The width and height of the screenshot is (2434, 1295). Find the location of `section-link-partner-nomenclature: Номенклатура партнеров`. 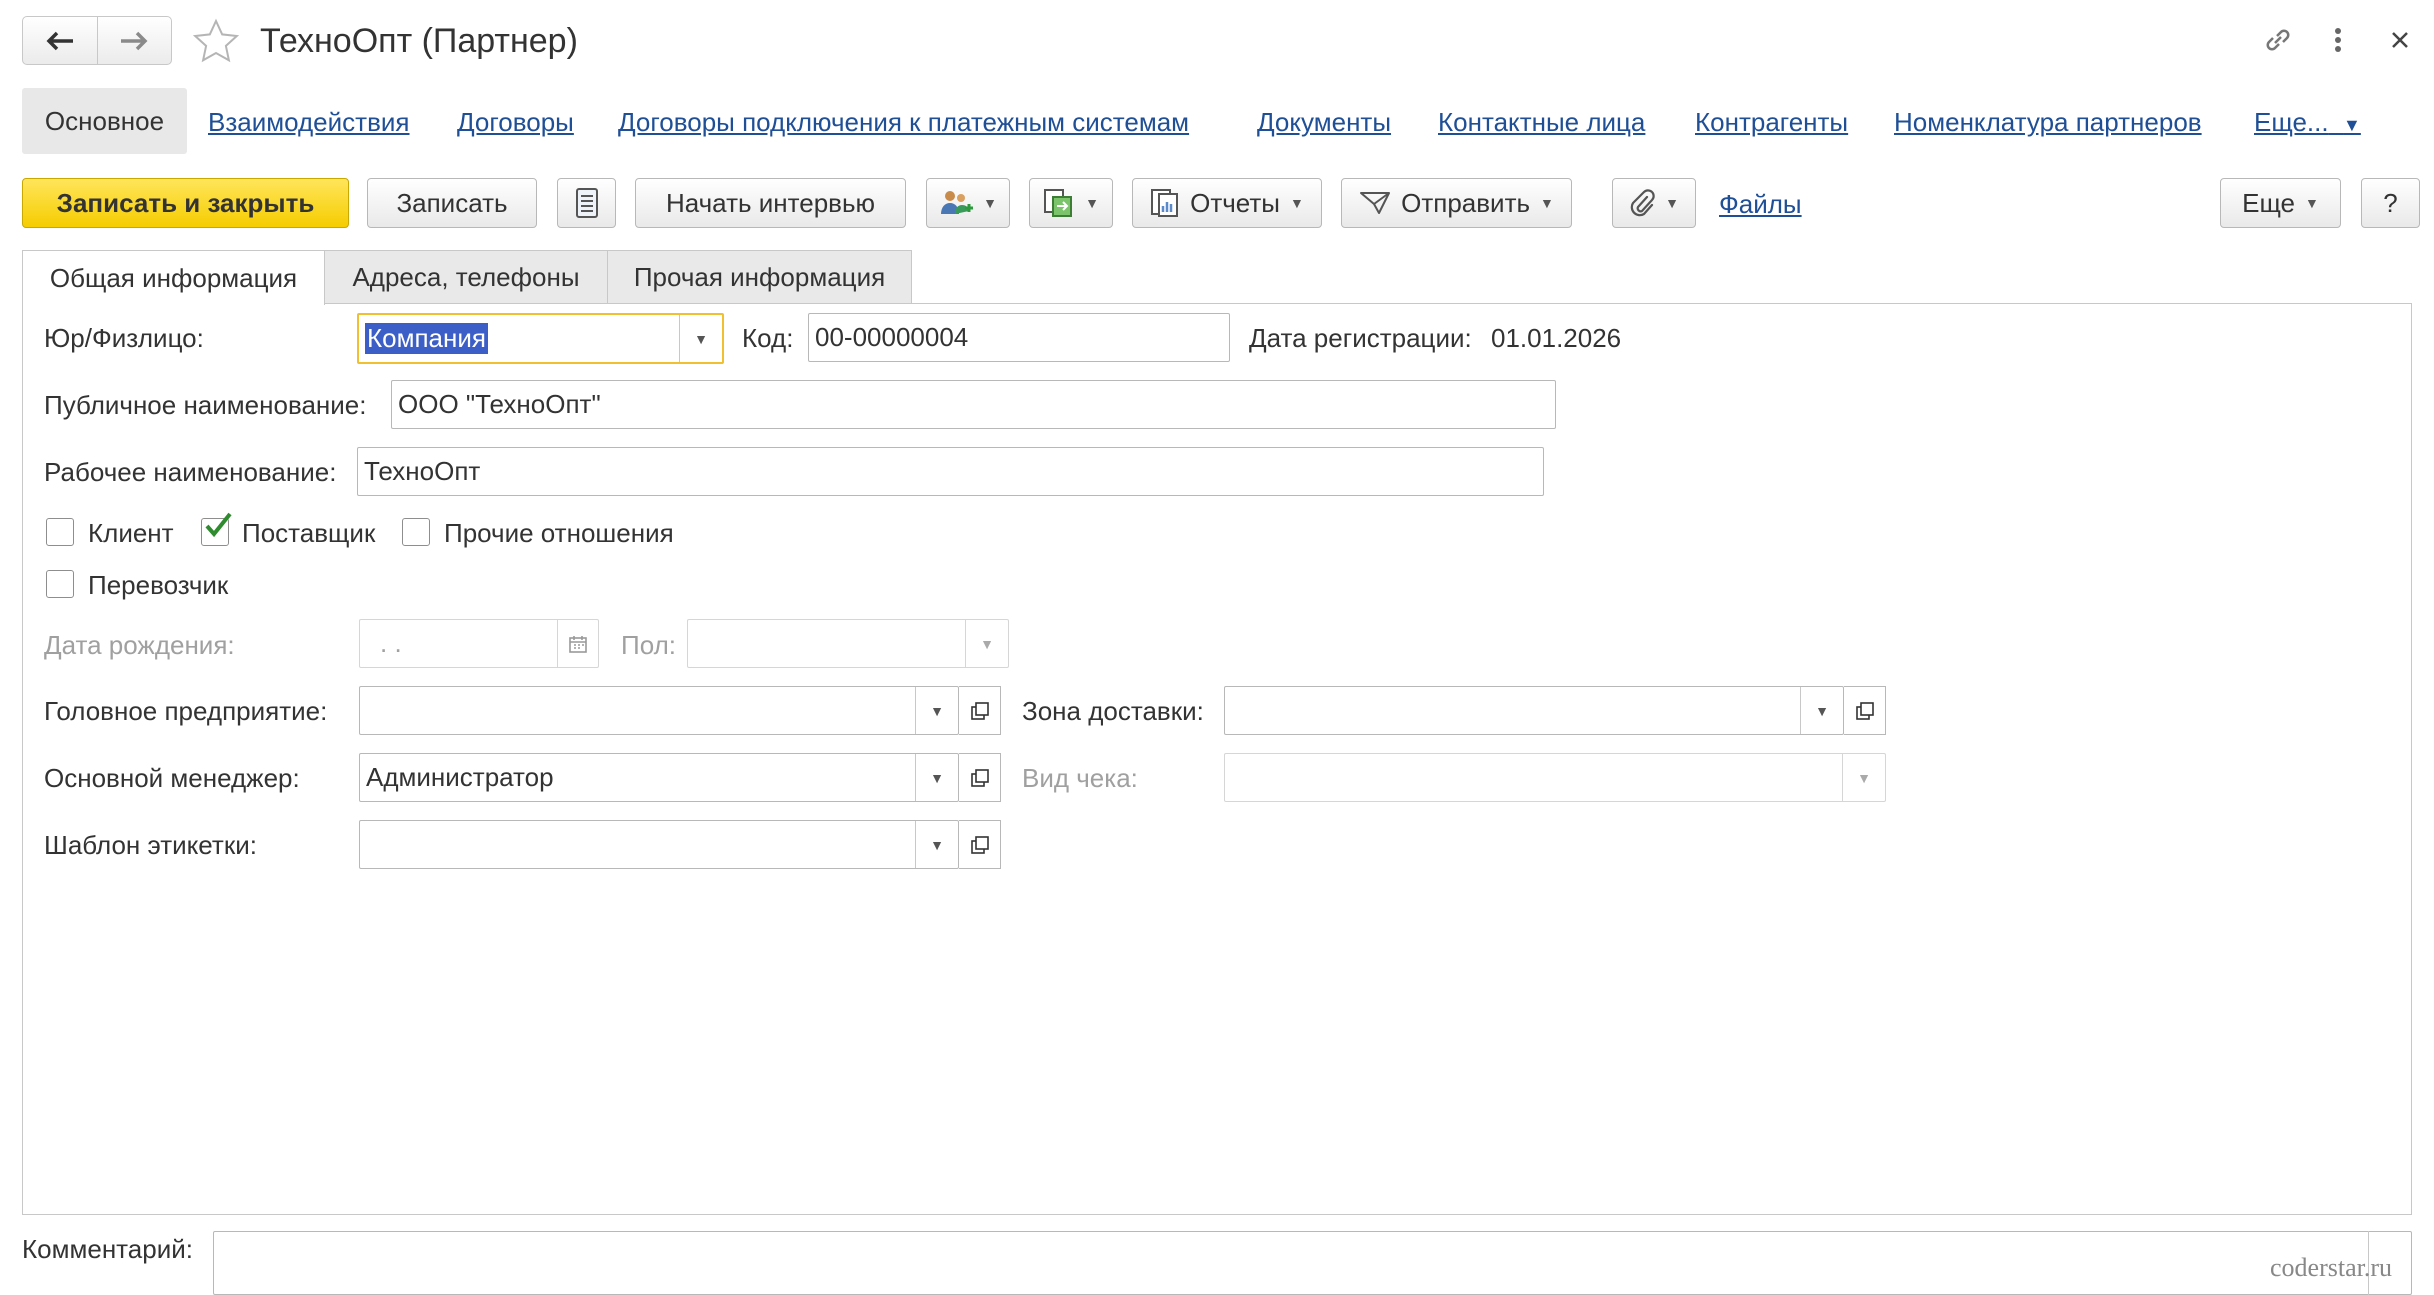

section-link-partner-nomenclature: Номенклатура партнеров is located at coordinates (2048, 122).